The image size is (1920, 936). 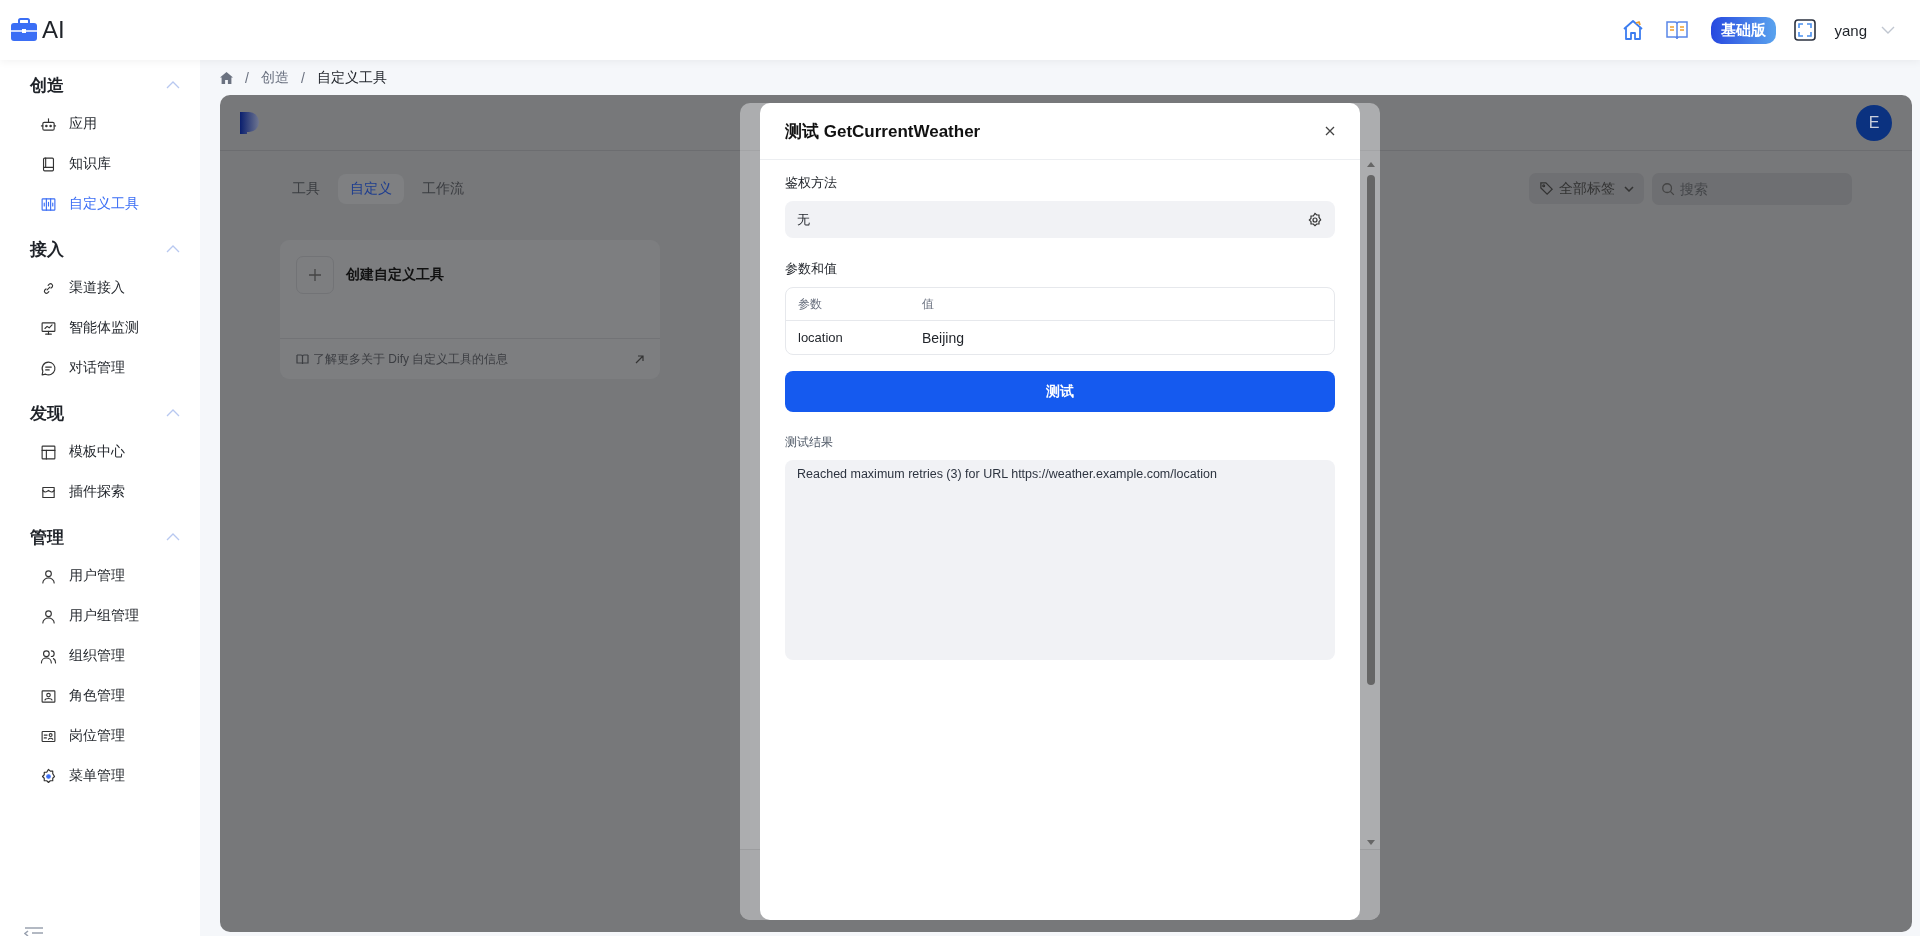 I want to click on add-button, so click(x=315, y=275).